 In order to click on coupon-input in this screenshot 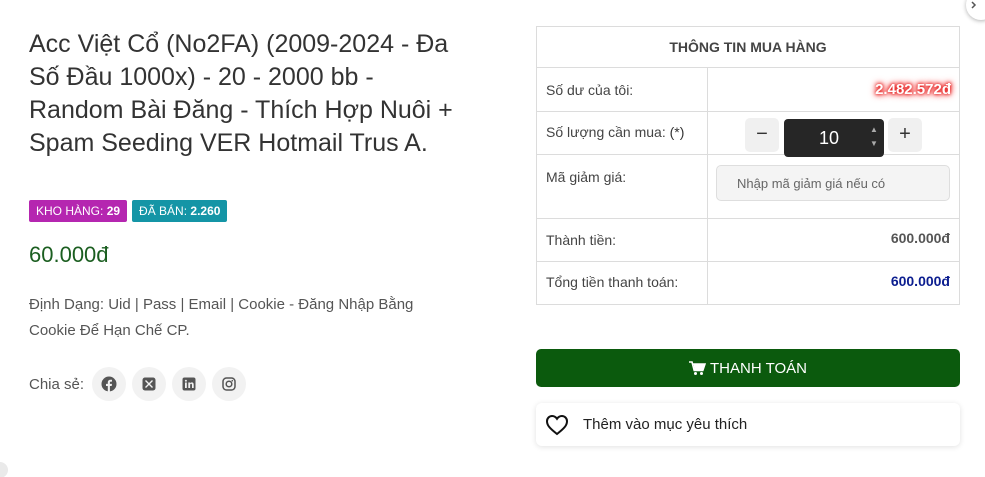, I will do `click(833, 183)`.